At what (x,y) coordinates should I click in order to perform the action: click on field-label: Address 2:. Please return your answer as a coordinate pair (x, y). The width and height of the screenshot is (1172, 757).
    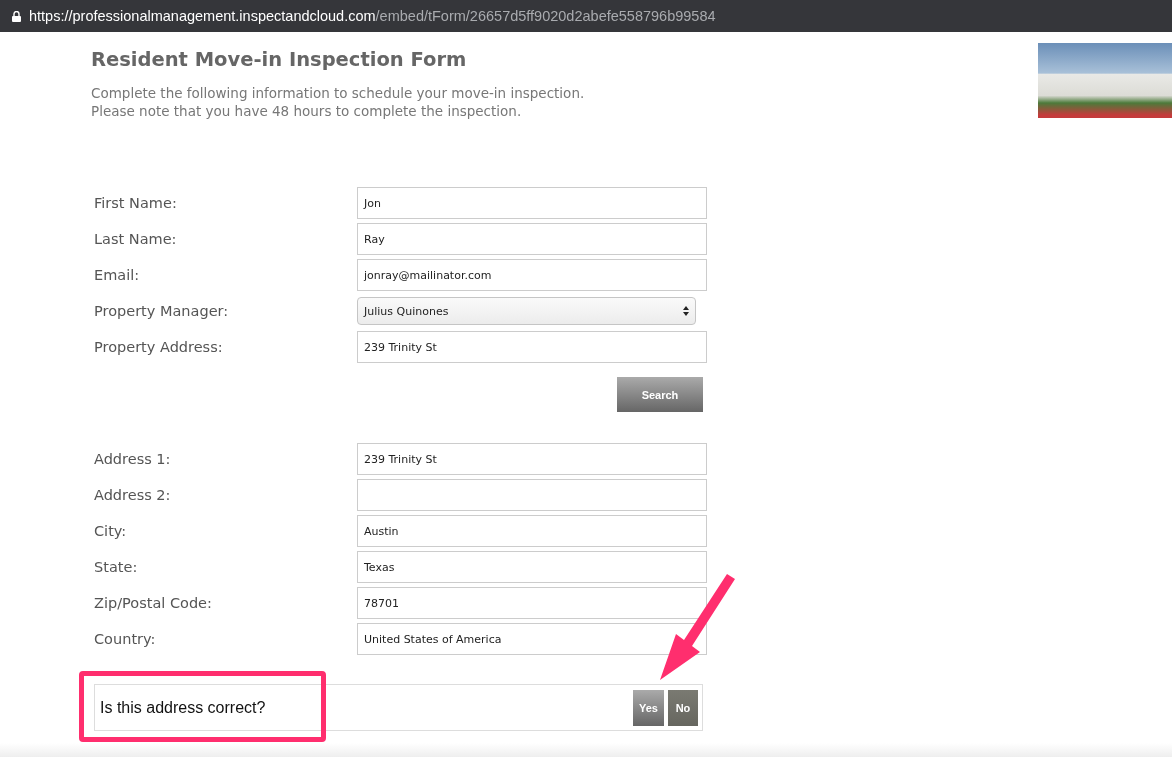
    Looking at the image, I should click on (133, 495).